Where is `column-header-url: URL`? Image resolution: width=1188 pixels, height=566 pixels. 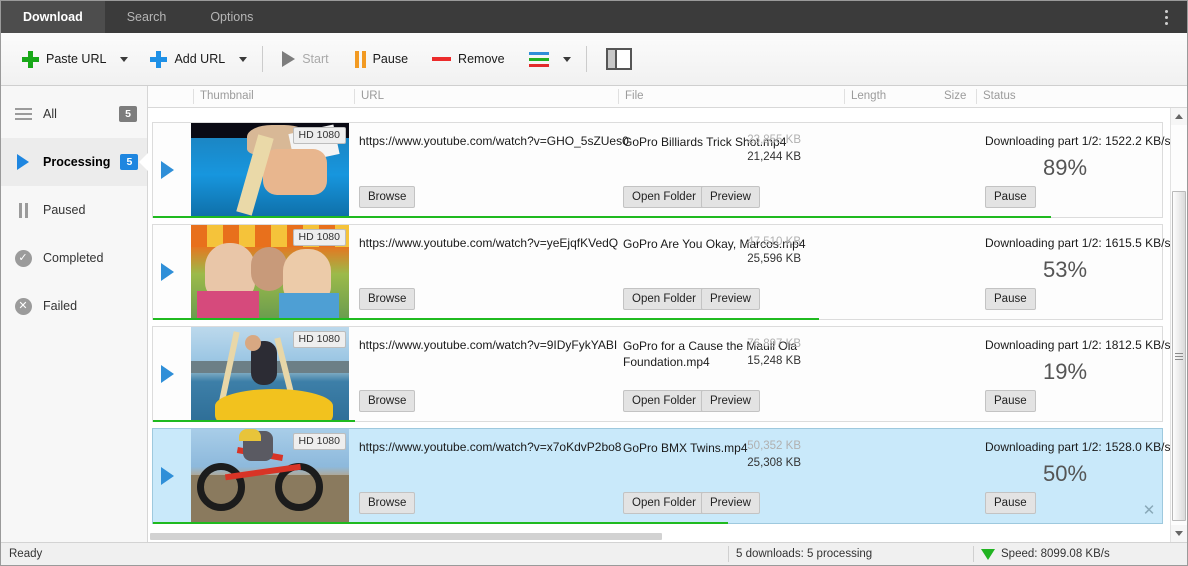
column-header-url: URL is located at coordinates (369, 96).